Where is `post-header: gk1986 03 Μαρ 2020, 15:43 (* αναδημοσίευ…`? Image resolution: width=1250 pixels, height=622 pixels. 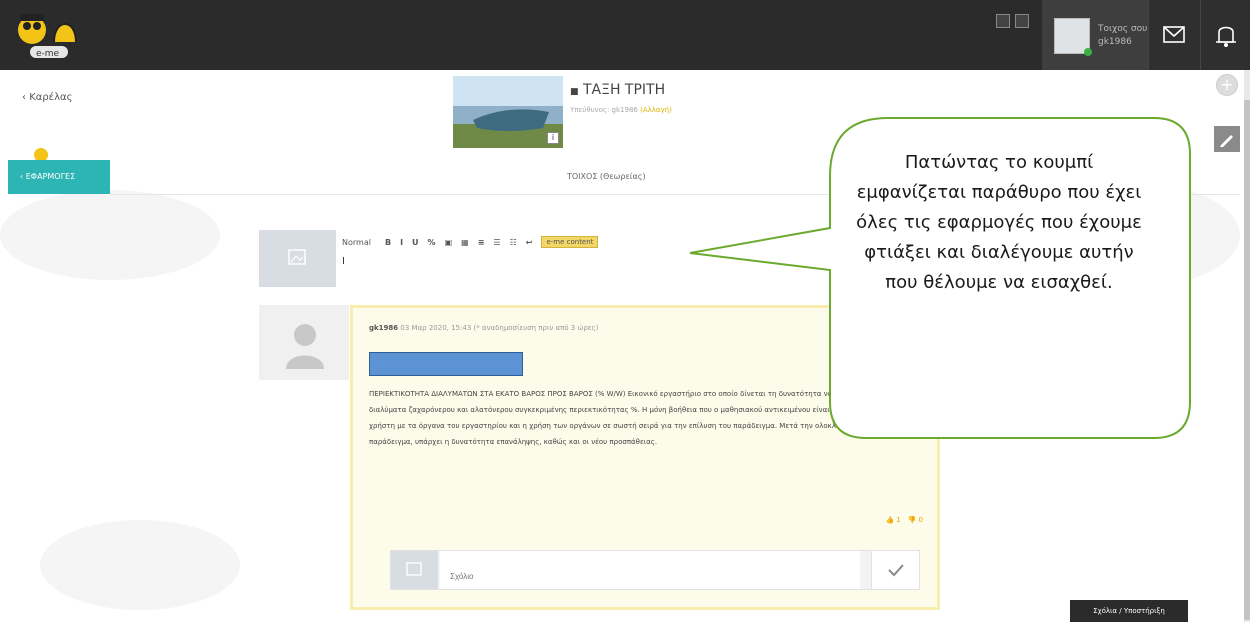
post-header: gk1986 03 Μαρ 2020, 15:43 (* αναδημοσίευ… is located at coordinates (483, 328).